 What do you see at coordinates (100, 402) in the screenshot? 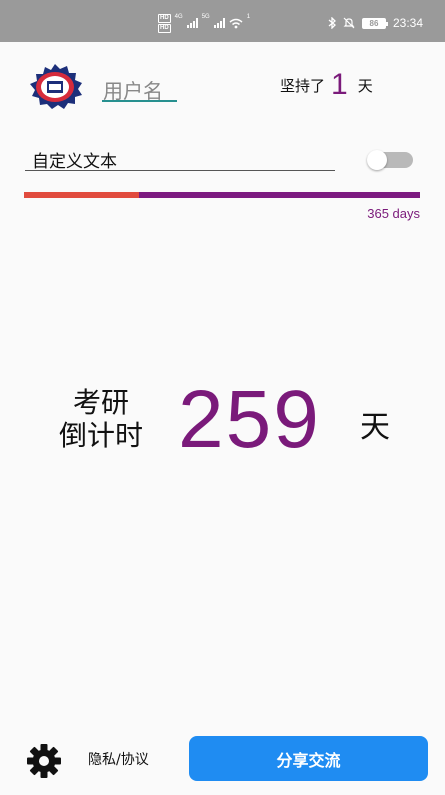
I see `countdown-label-line1: 考研` at bounding box center [100, 402].